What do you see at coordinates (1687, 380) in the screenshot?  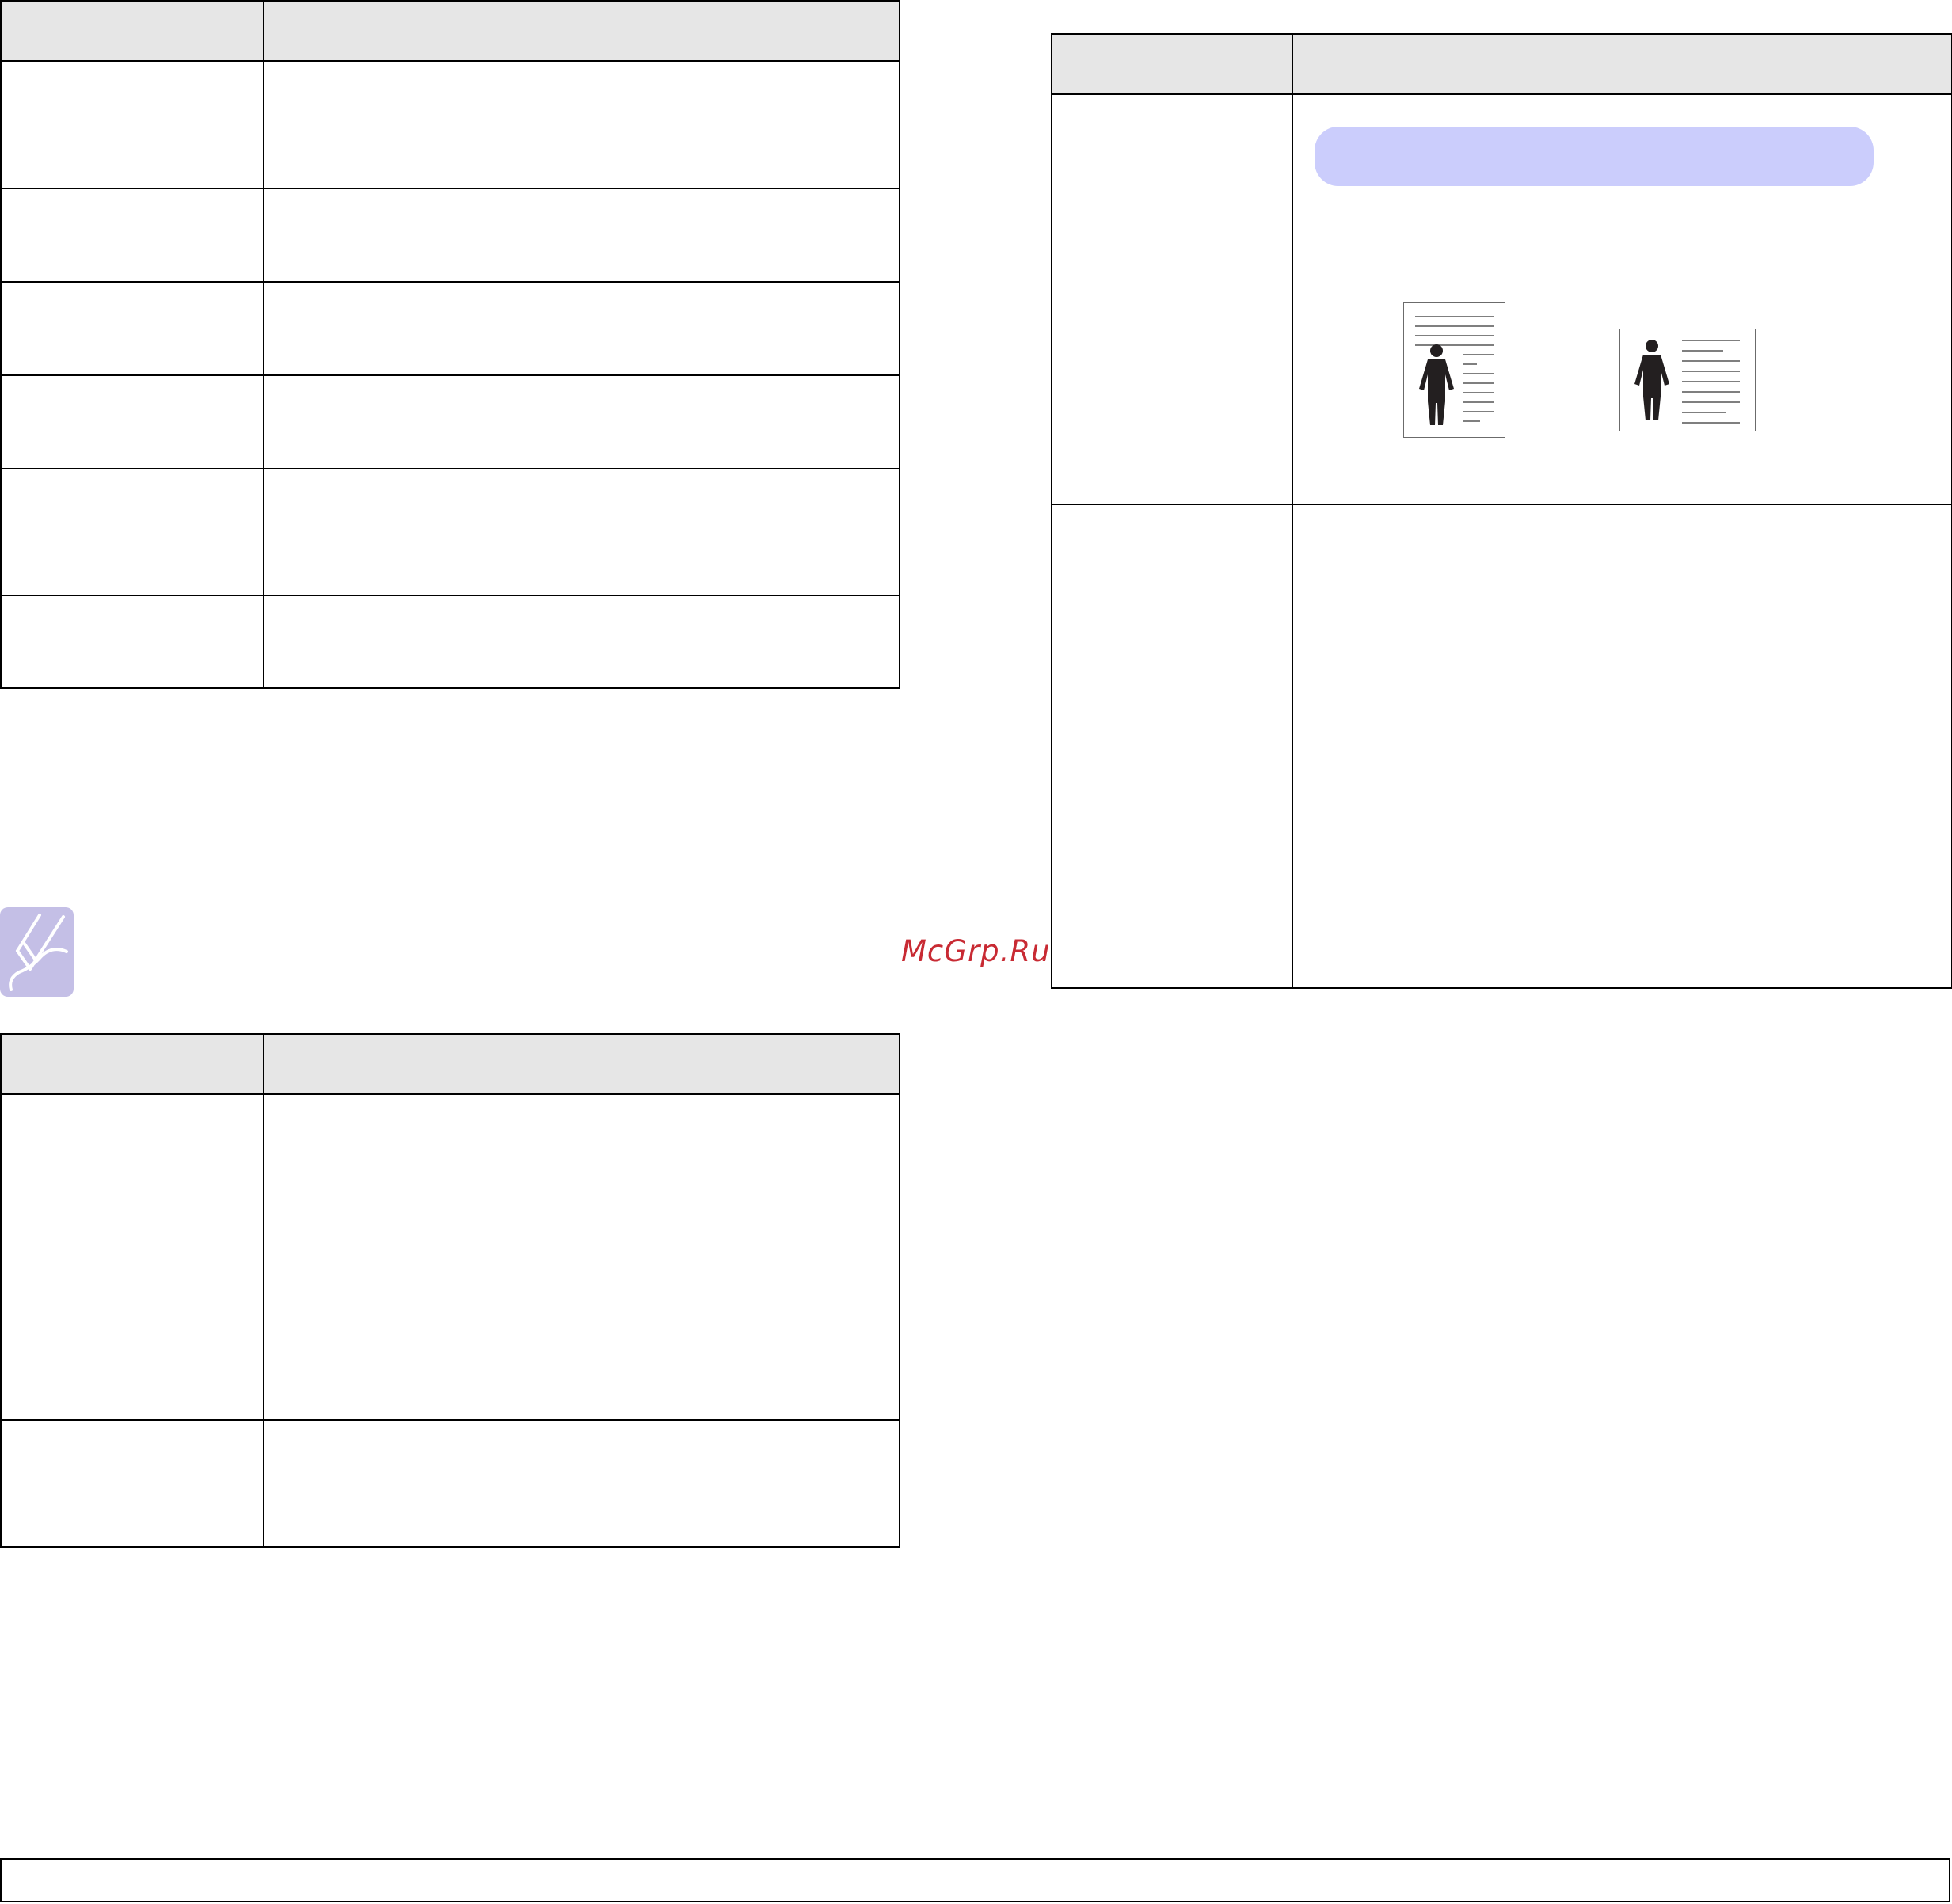 I see `landscape-page-icon` at bounding box center [1687, 380].